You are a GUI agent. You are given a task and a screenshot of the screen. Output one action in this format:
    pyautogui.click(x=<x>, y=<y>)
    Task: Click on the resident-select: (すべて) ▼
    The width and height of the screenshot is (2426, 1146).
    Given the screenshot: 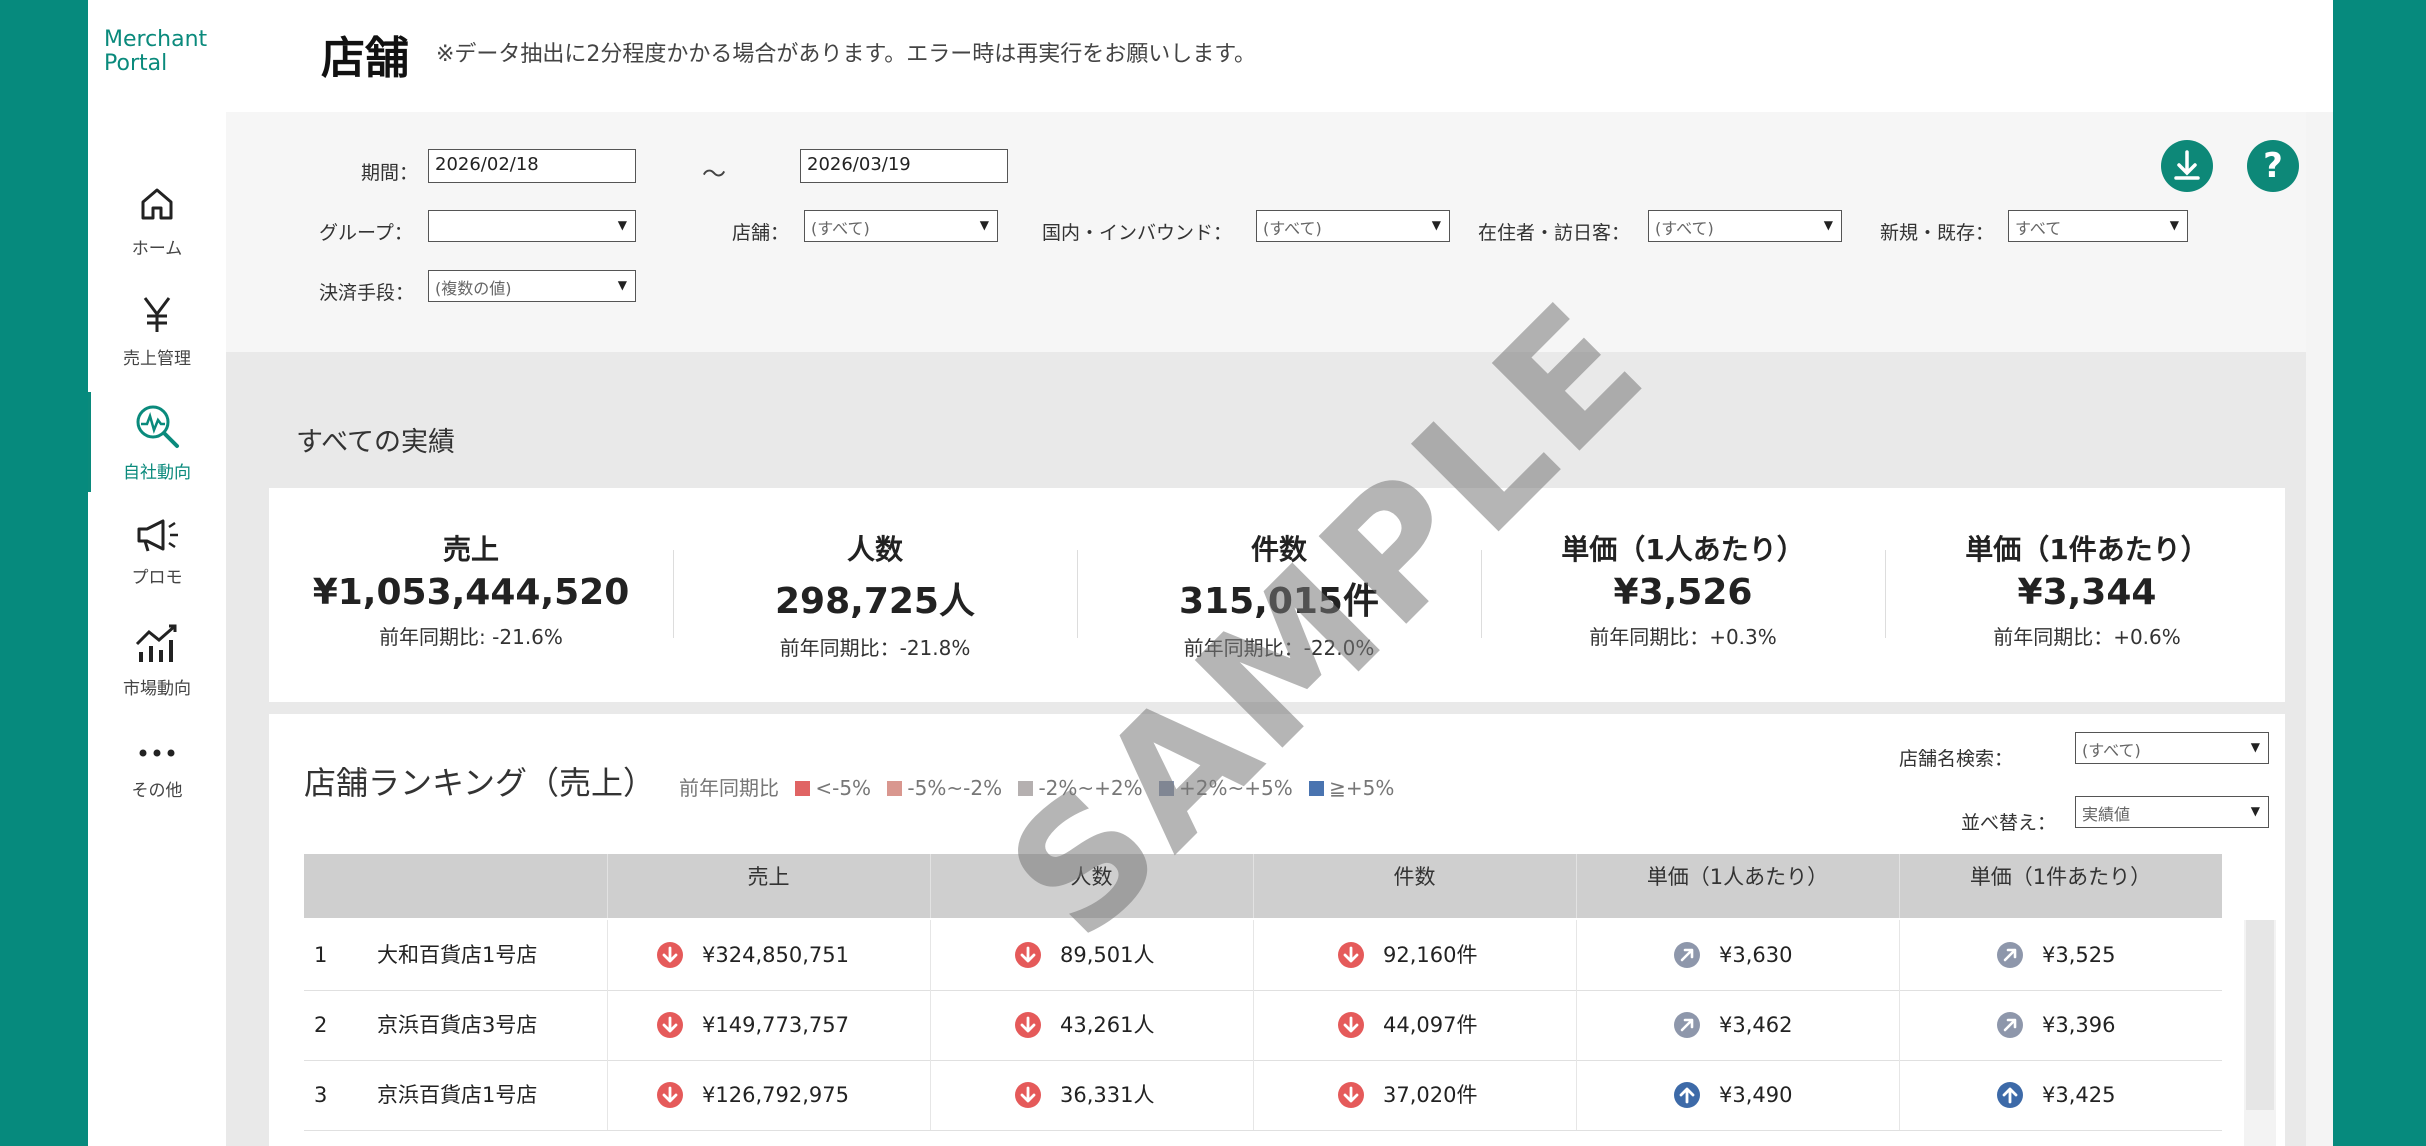 What is the action you would take?
    pyautogui.click(x=1745, y=226)
    